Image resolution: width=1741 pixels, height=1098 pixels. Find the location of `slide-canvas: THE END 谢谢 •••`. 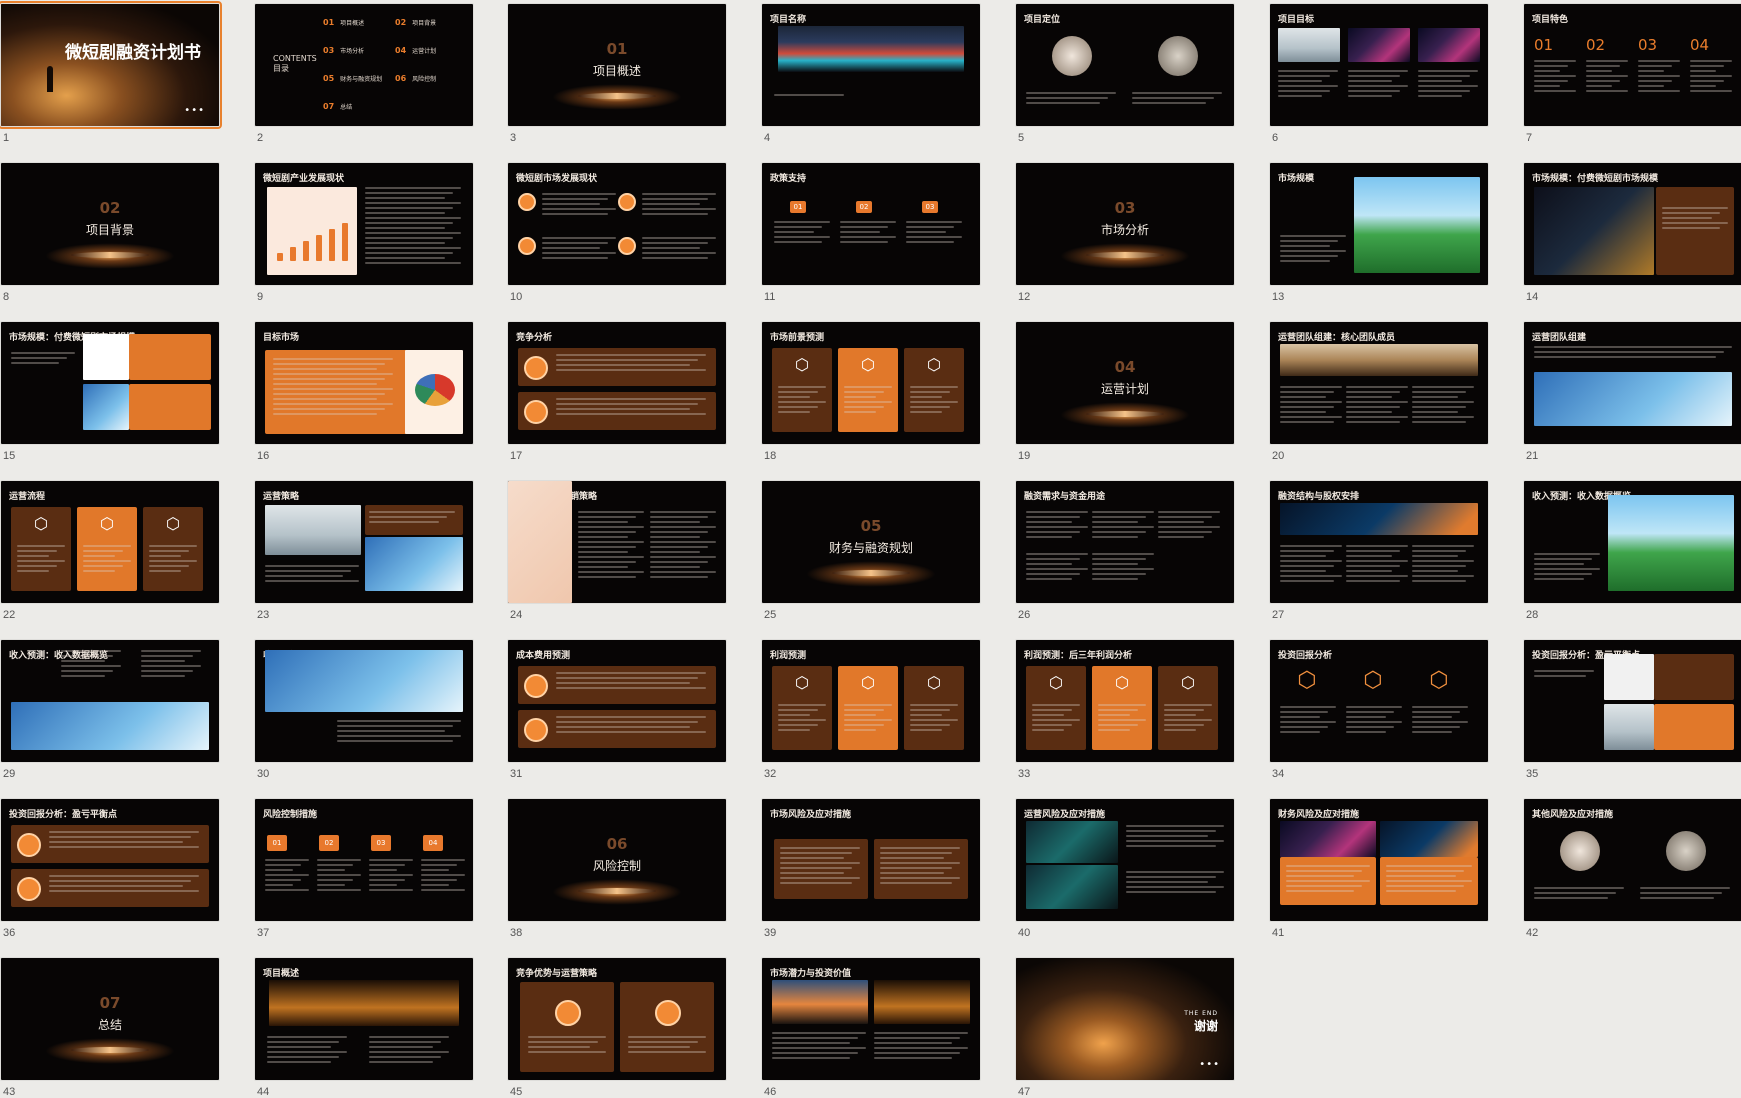

slide-canvas: THE END 谢谢 ••• is located at coordinates (1125, 1019).